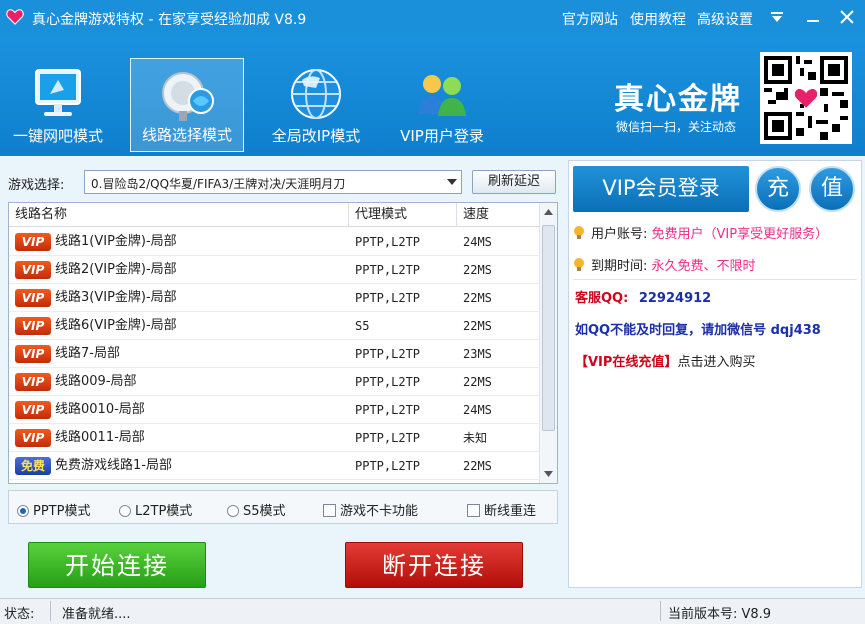 The image size is (865, 624). I want to click on route-name: 线路3(VIP金牌)-局部, so click(116, 297).